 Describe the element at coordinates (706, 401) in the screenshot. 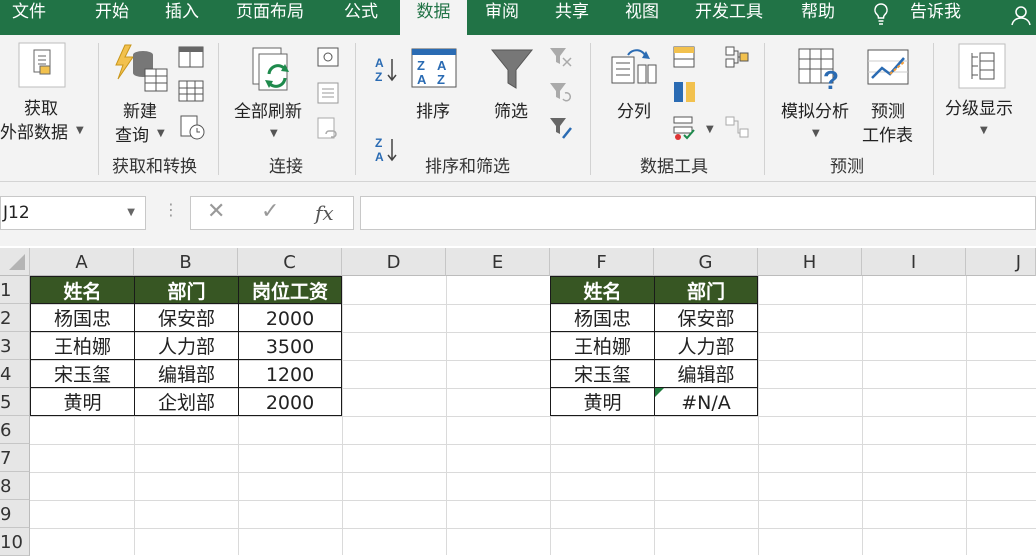

I see `cell-g5: #N/A` at that location.